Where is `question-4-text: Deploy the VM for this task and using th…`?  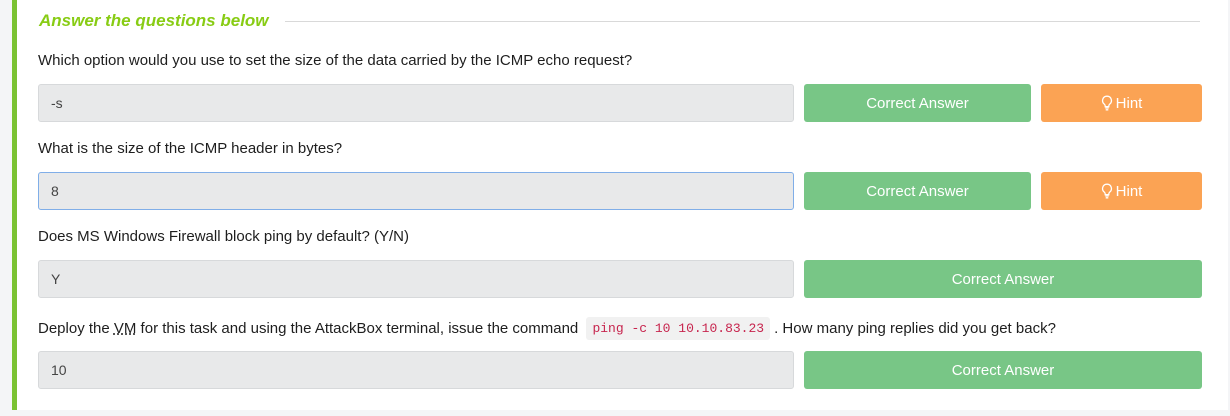 question-4-text: Deploy the VM for this task and using th… is located at coordinates (547, 328).